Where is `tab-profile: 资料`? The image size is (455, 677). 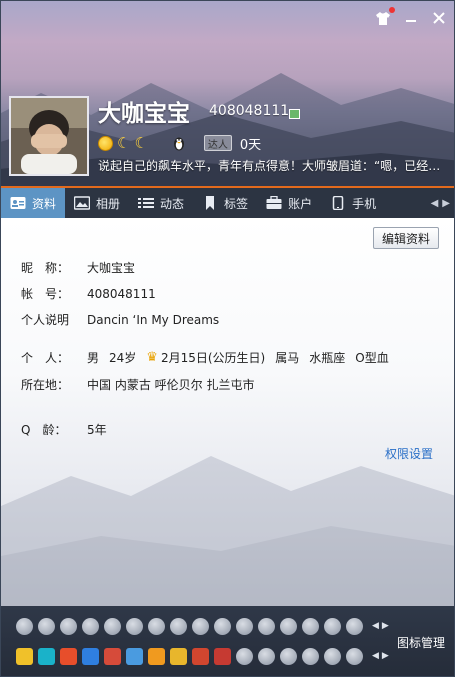
tab-profile: 资料 is located at coordinates (33, 203).